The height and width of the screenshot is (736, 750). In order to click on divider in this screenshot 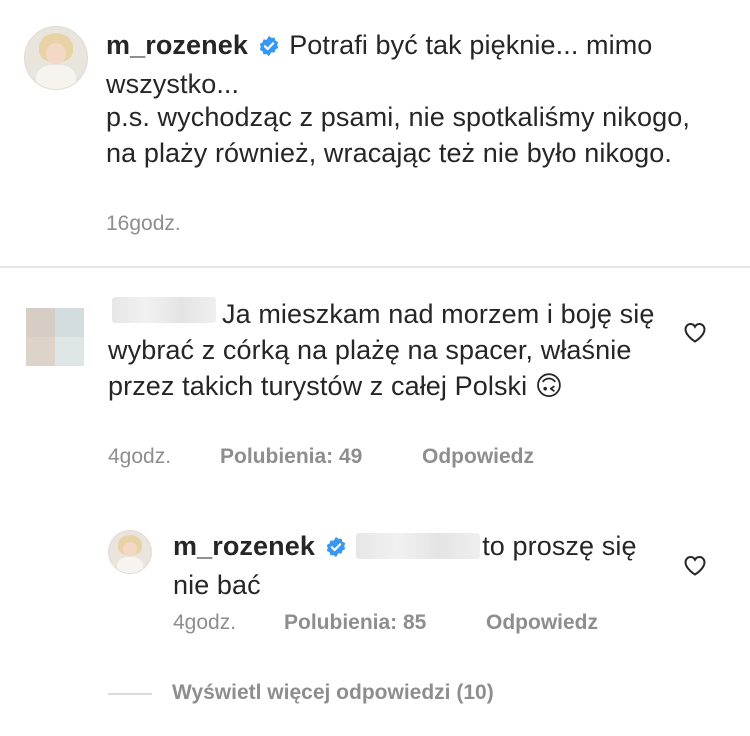, I will do `click(375, 267)`.